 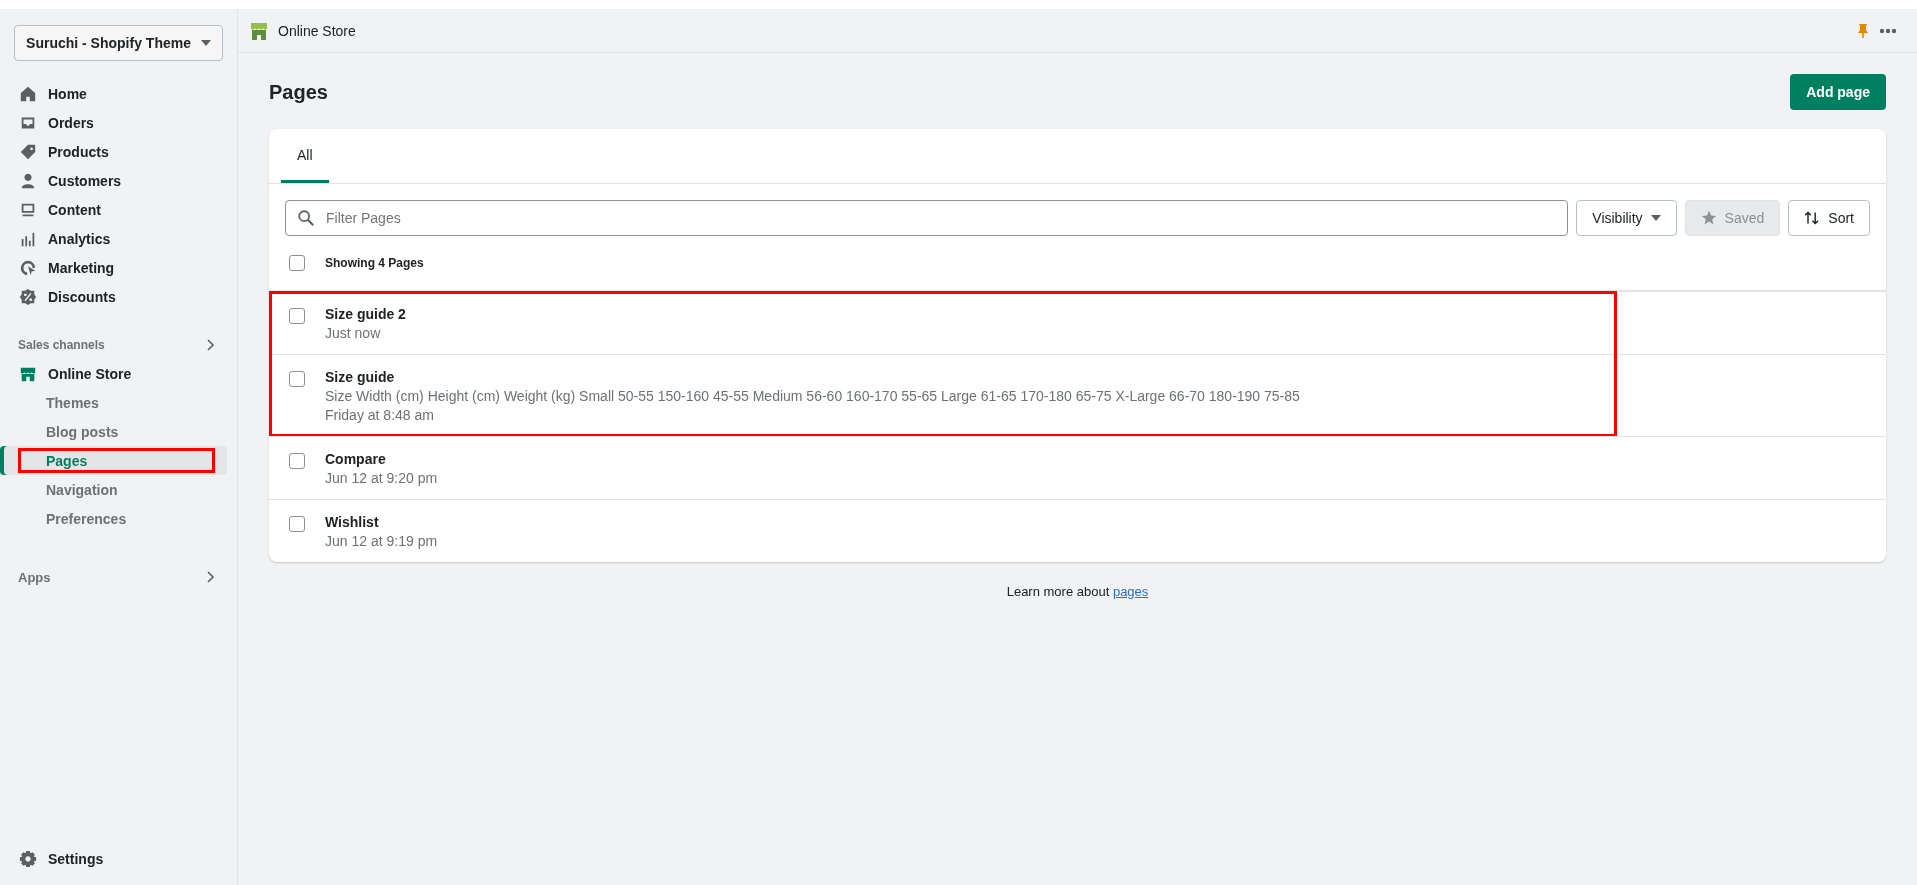 I want to click on nav-item: Customers, so click(x=118, y=180).